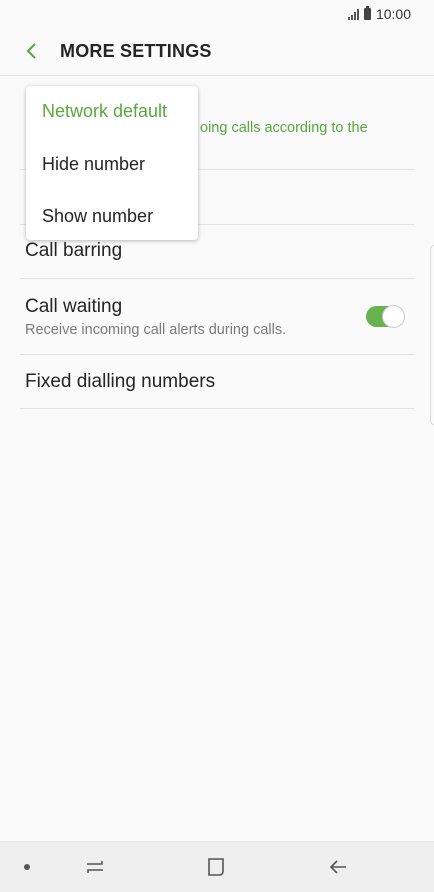 The height and width of the screenshot is (892, 434). I want to click on home-button, so click(216, 867).